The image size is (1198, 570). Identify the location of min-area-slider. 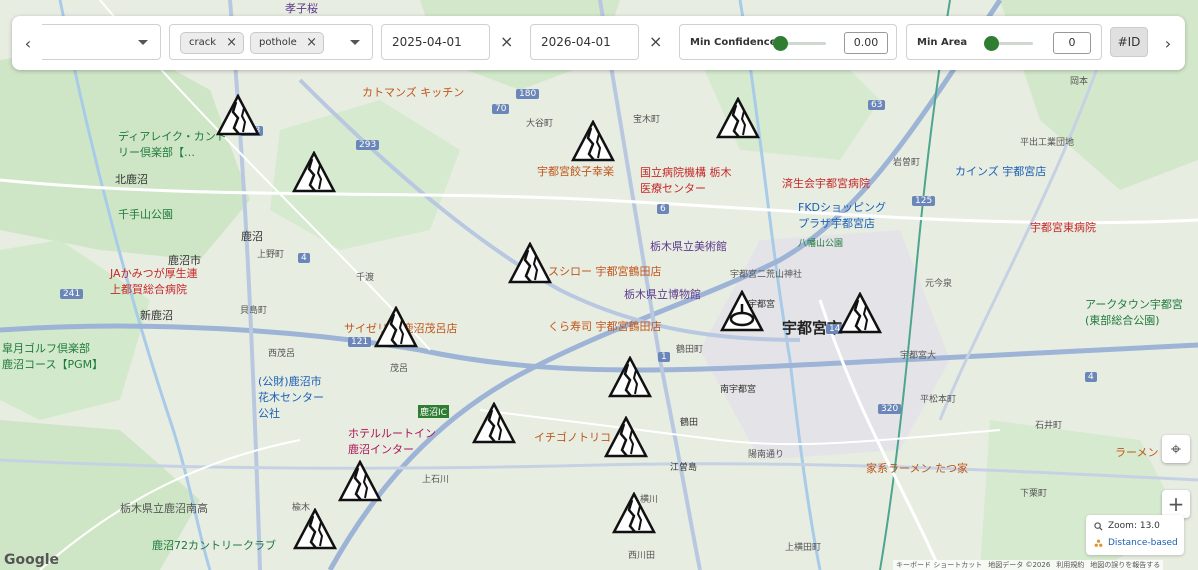
(991, 43).